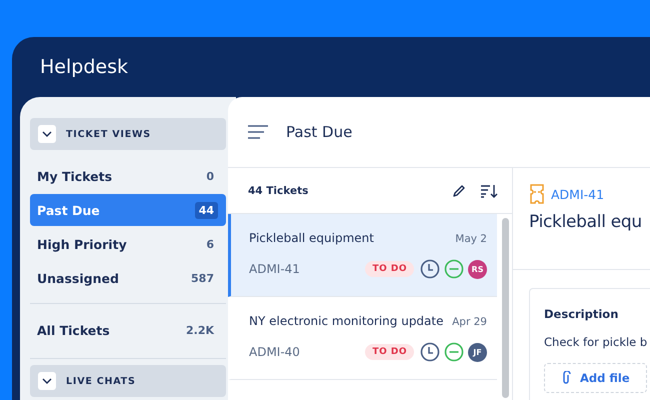 The height and width of the screenshot is (400, 650). Describe the element at coordinates (469, 322) in the screenshot. I see `ticket-date: Apr 29` at that location.